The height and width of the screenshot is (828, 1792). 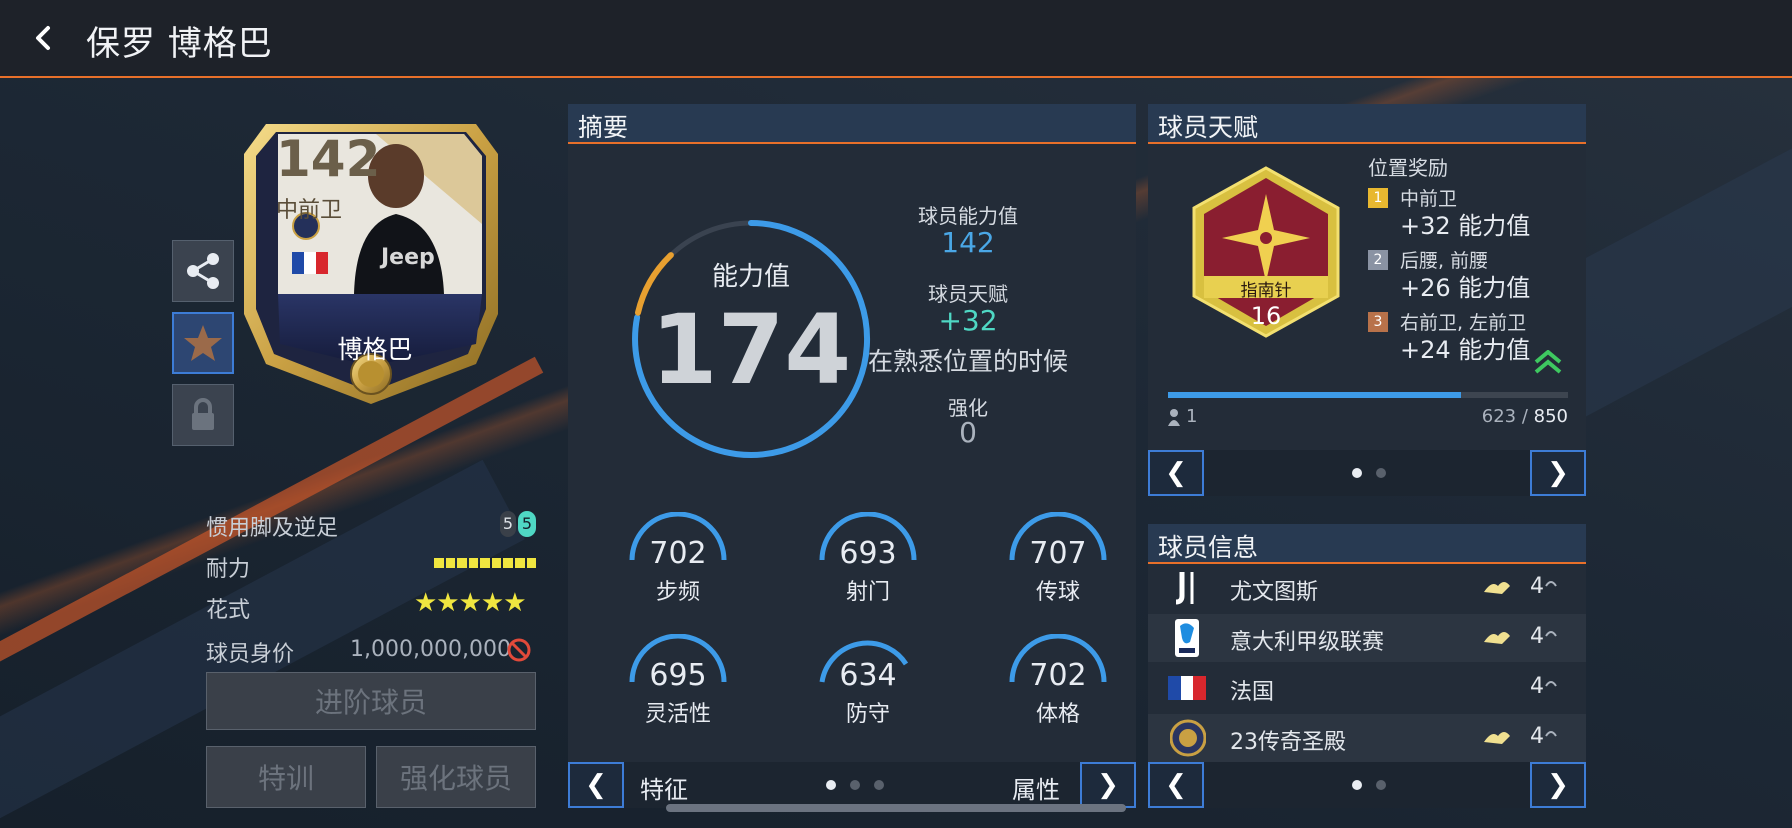 What do you see at coordinates (664, 787) in the screenshot?
I see `summary-footer-left: 特征` at bounding box center [664, 787].